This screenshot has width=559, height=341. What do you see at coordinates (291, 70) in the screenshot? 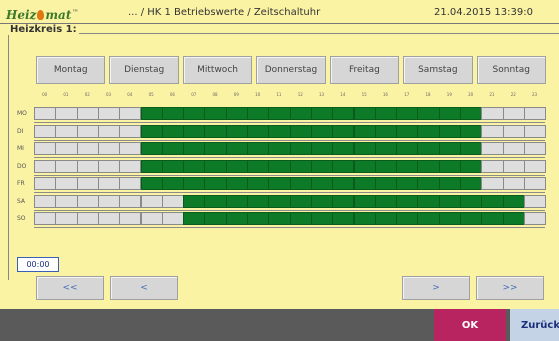
I see `day-button: Donnerstag` at bounding box center [291, 70].